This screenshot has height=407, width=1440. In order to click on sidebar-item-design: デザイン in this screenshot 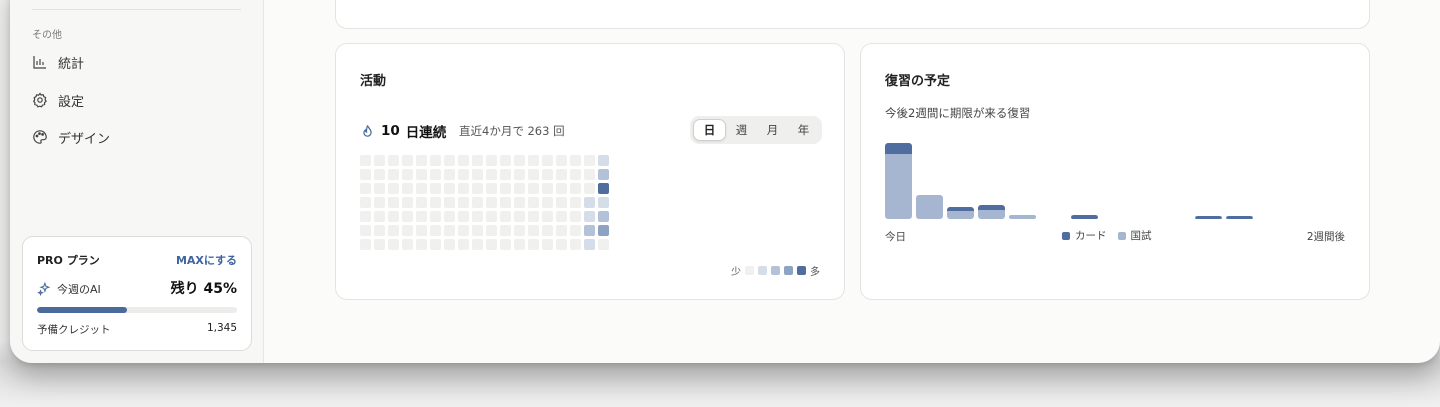, I will do `click(136, 137)`.